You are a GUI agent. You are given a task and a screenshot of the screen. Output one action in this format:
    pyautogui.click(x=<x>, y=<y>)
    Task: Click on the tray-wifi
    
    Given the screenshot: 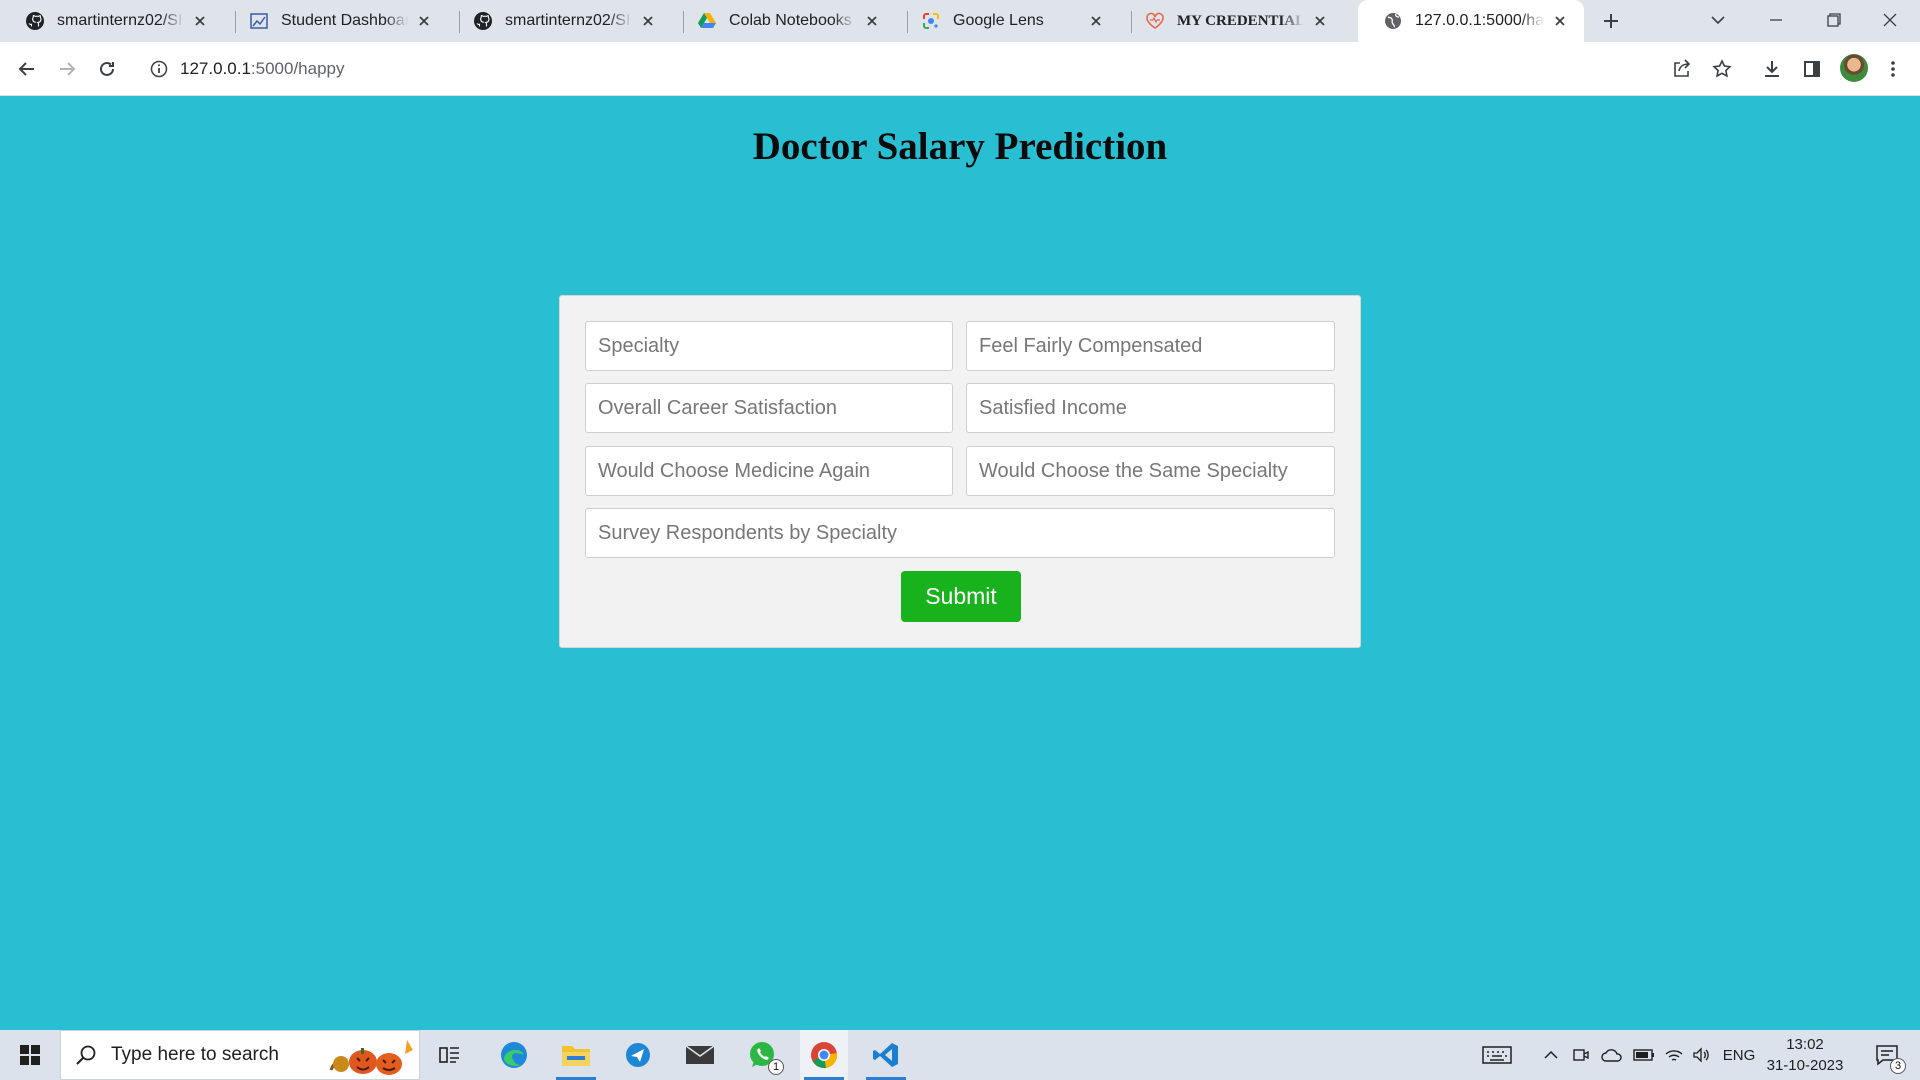 What is the action you would take?
    pyautogui.click(x=1674, y=1055)
    